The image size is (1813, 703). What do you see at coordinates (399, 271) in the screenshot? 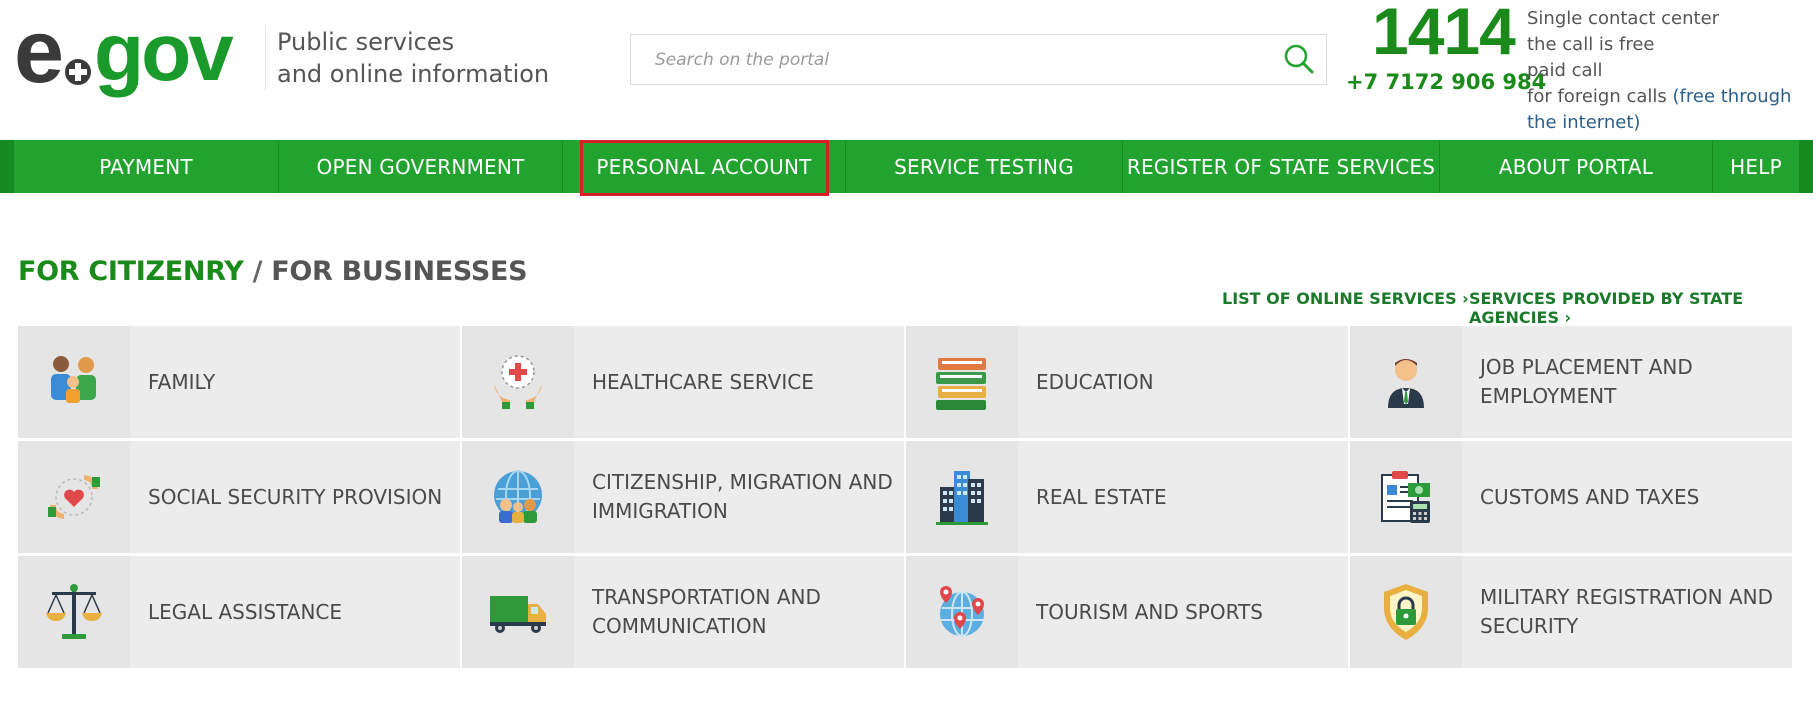
I see `tab-for-businesses: FOR BUSINESSES` at bounding box center [399, 271].